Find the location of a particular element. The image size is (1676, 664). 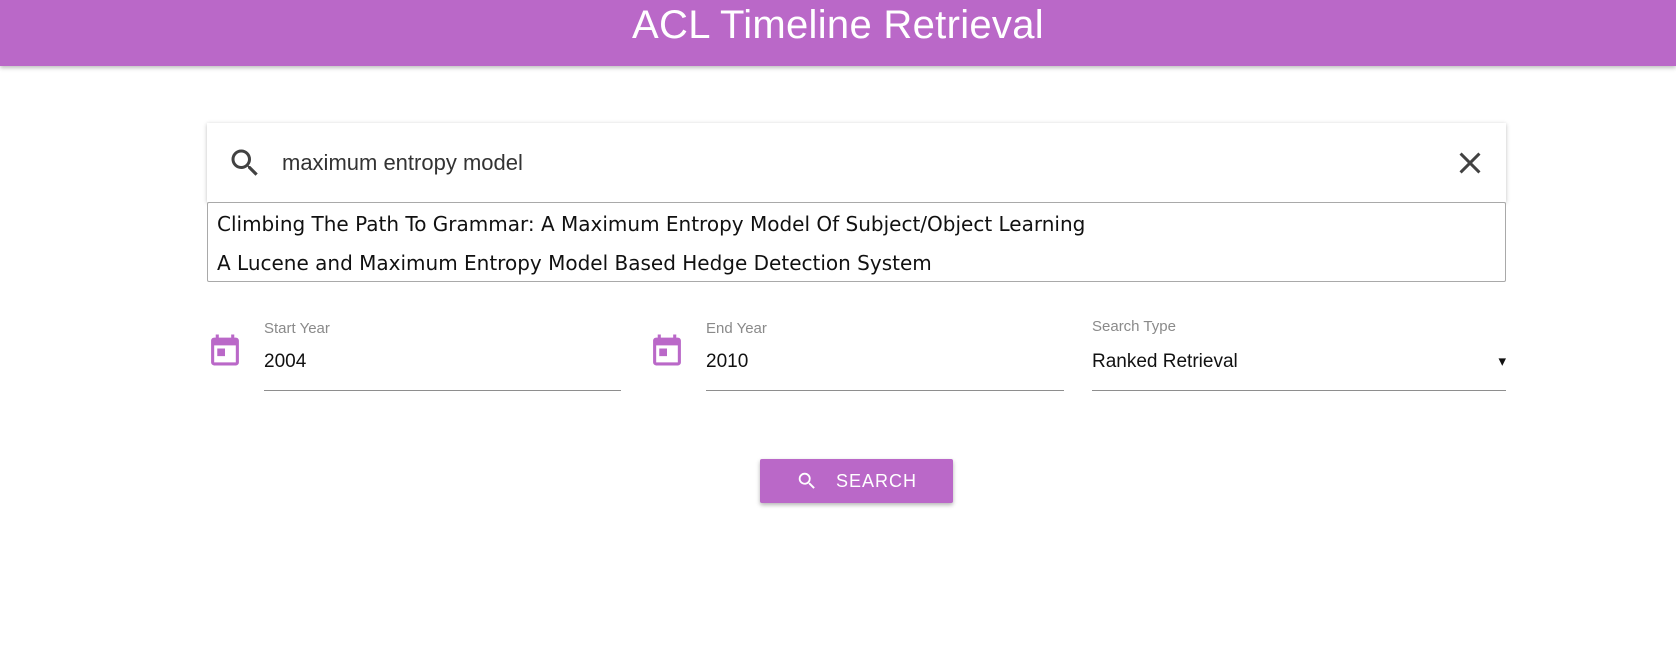

end-year-input is located at coordinates (885, 362).